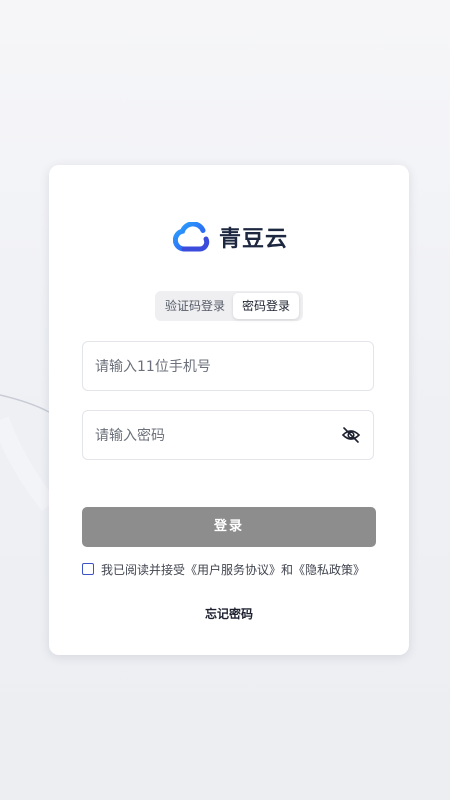 The height and width of the screenshot is (800, 450). Describe the element at coordinates (215, 367) in the screenshot. I see `phone-input` at that location.